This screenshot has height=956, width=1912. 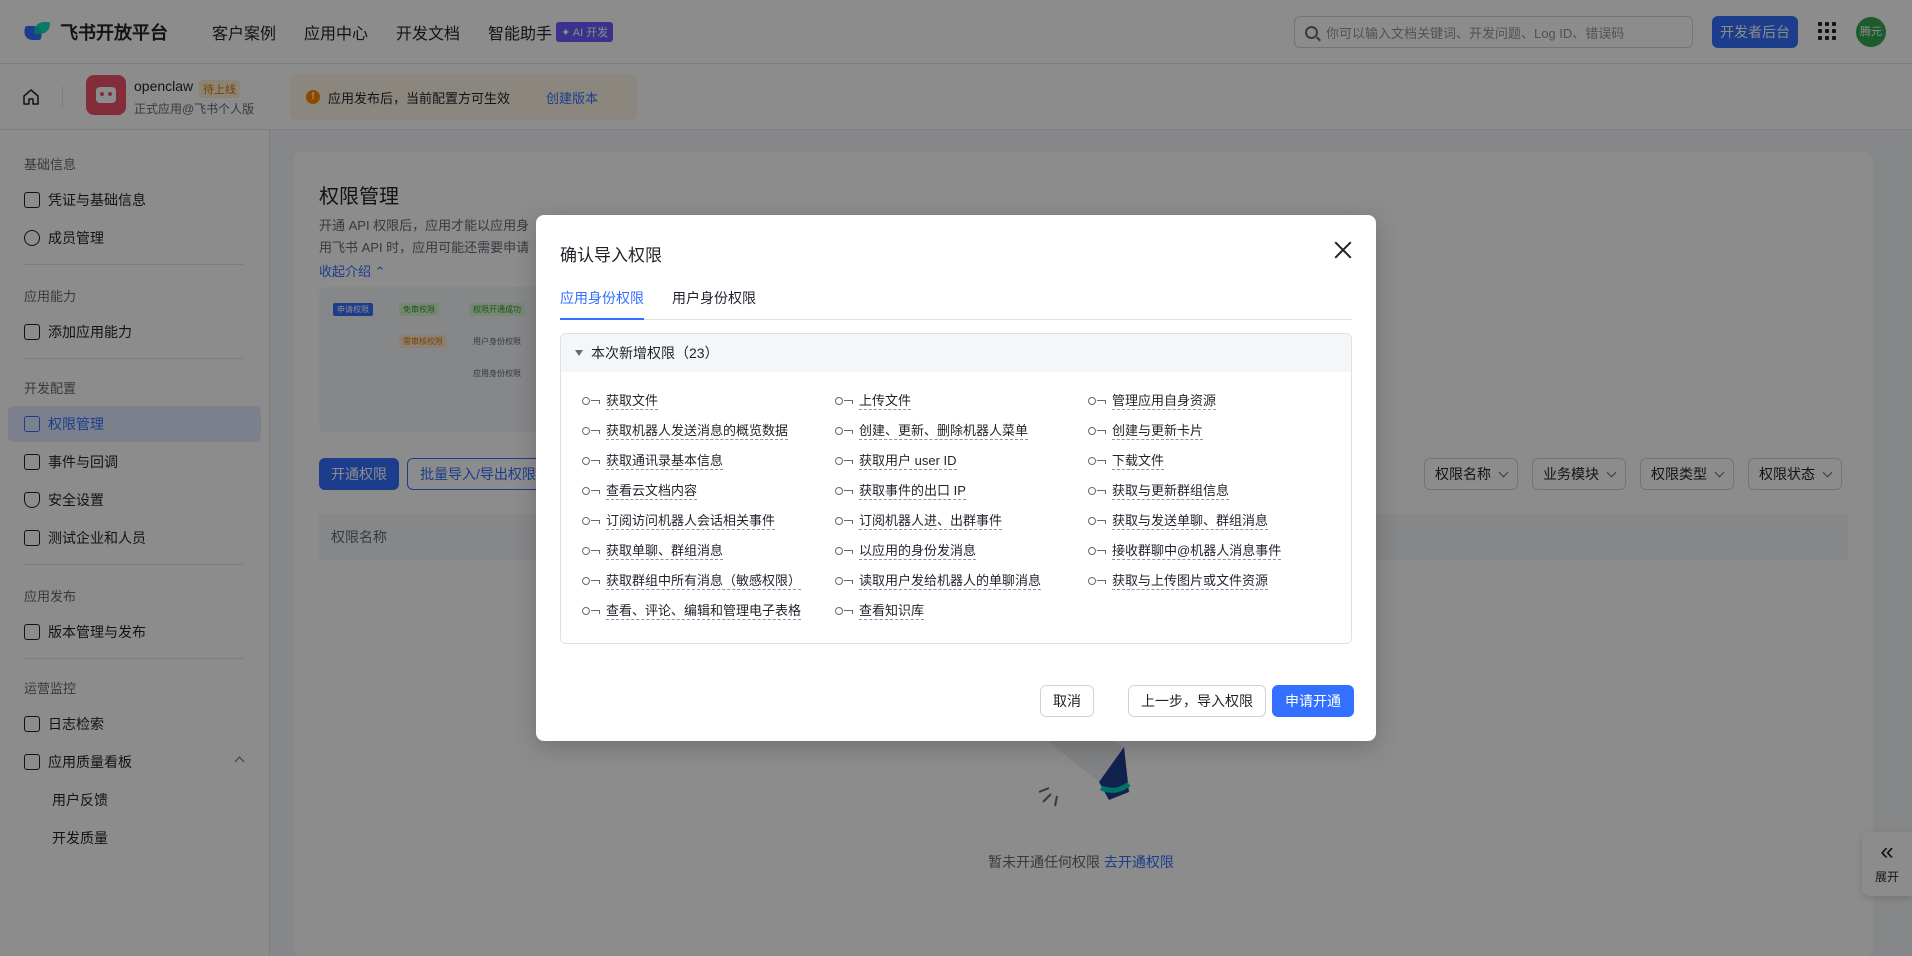 I want to click on permission-item: 获取机器人发送消息的概览数据, so click(x=708, y=431).